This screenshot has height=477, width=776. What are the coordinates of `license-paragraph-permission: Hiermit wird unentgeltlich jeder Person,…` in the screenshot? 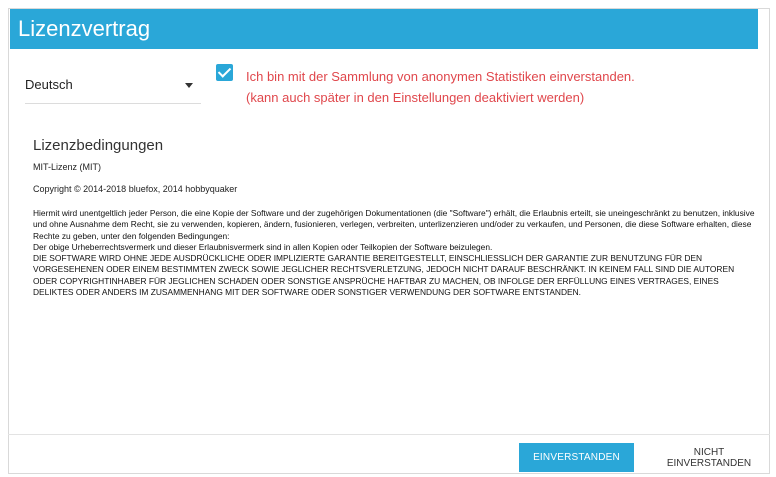 It's located at (394, 224).